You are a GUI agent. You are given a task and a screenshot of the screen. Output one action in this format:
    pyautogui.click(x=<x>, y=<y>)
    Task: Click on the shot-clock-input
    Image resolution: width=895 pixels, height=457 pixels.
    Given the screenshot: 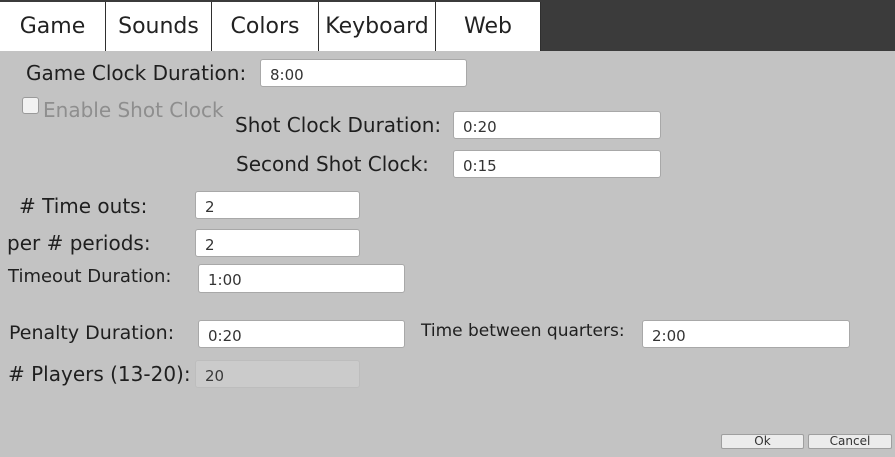 What is the action you would take?
    pyautogui.click(x=557, y=125)
    